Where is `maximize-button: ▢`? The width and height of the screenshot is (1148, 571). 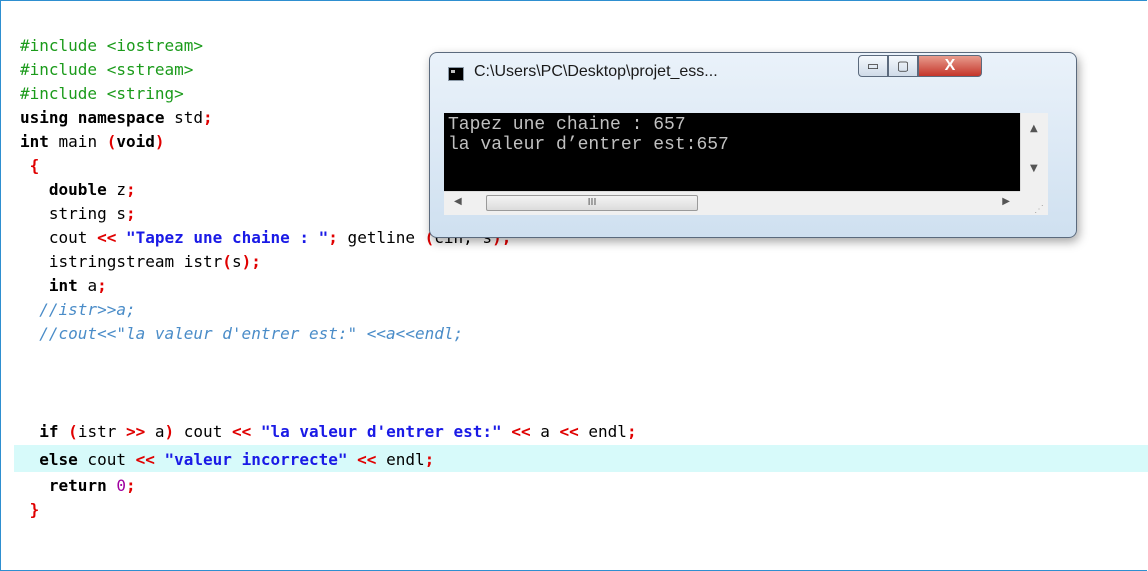 maximize-button: ▢ is located at coordinates (903, 66).